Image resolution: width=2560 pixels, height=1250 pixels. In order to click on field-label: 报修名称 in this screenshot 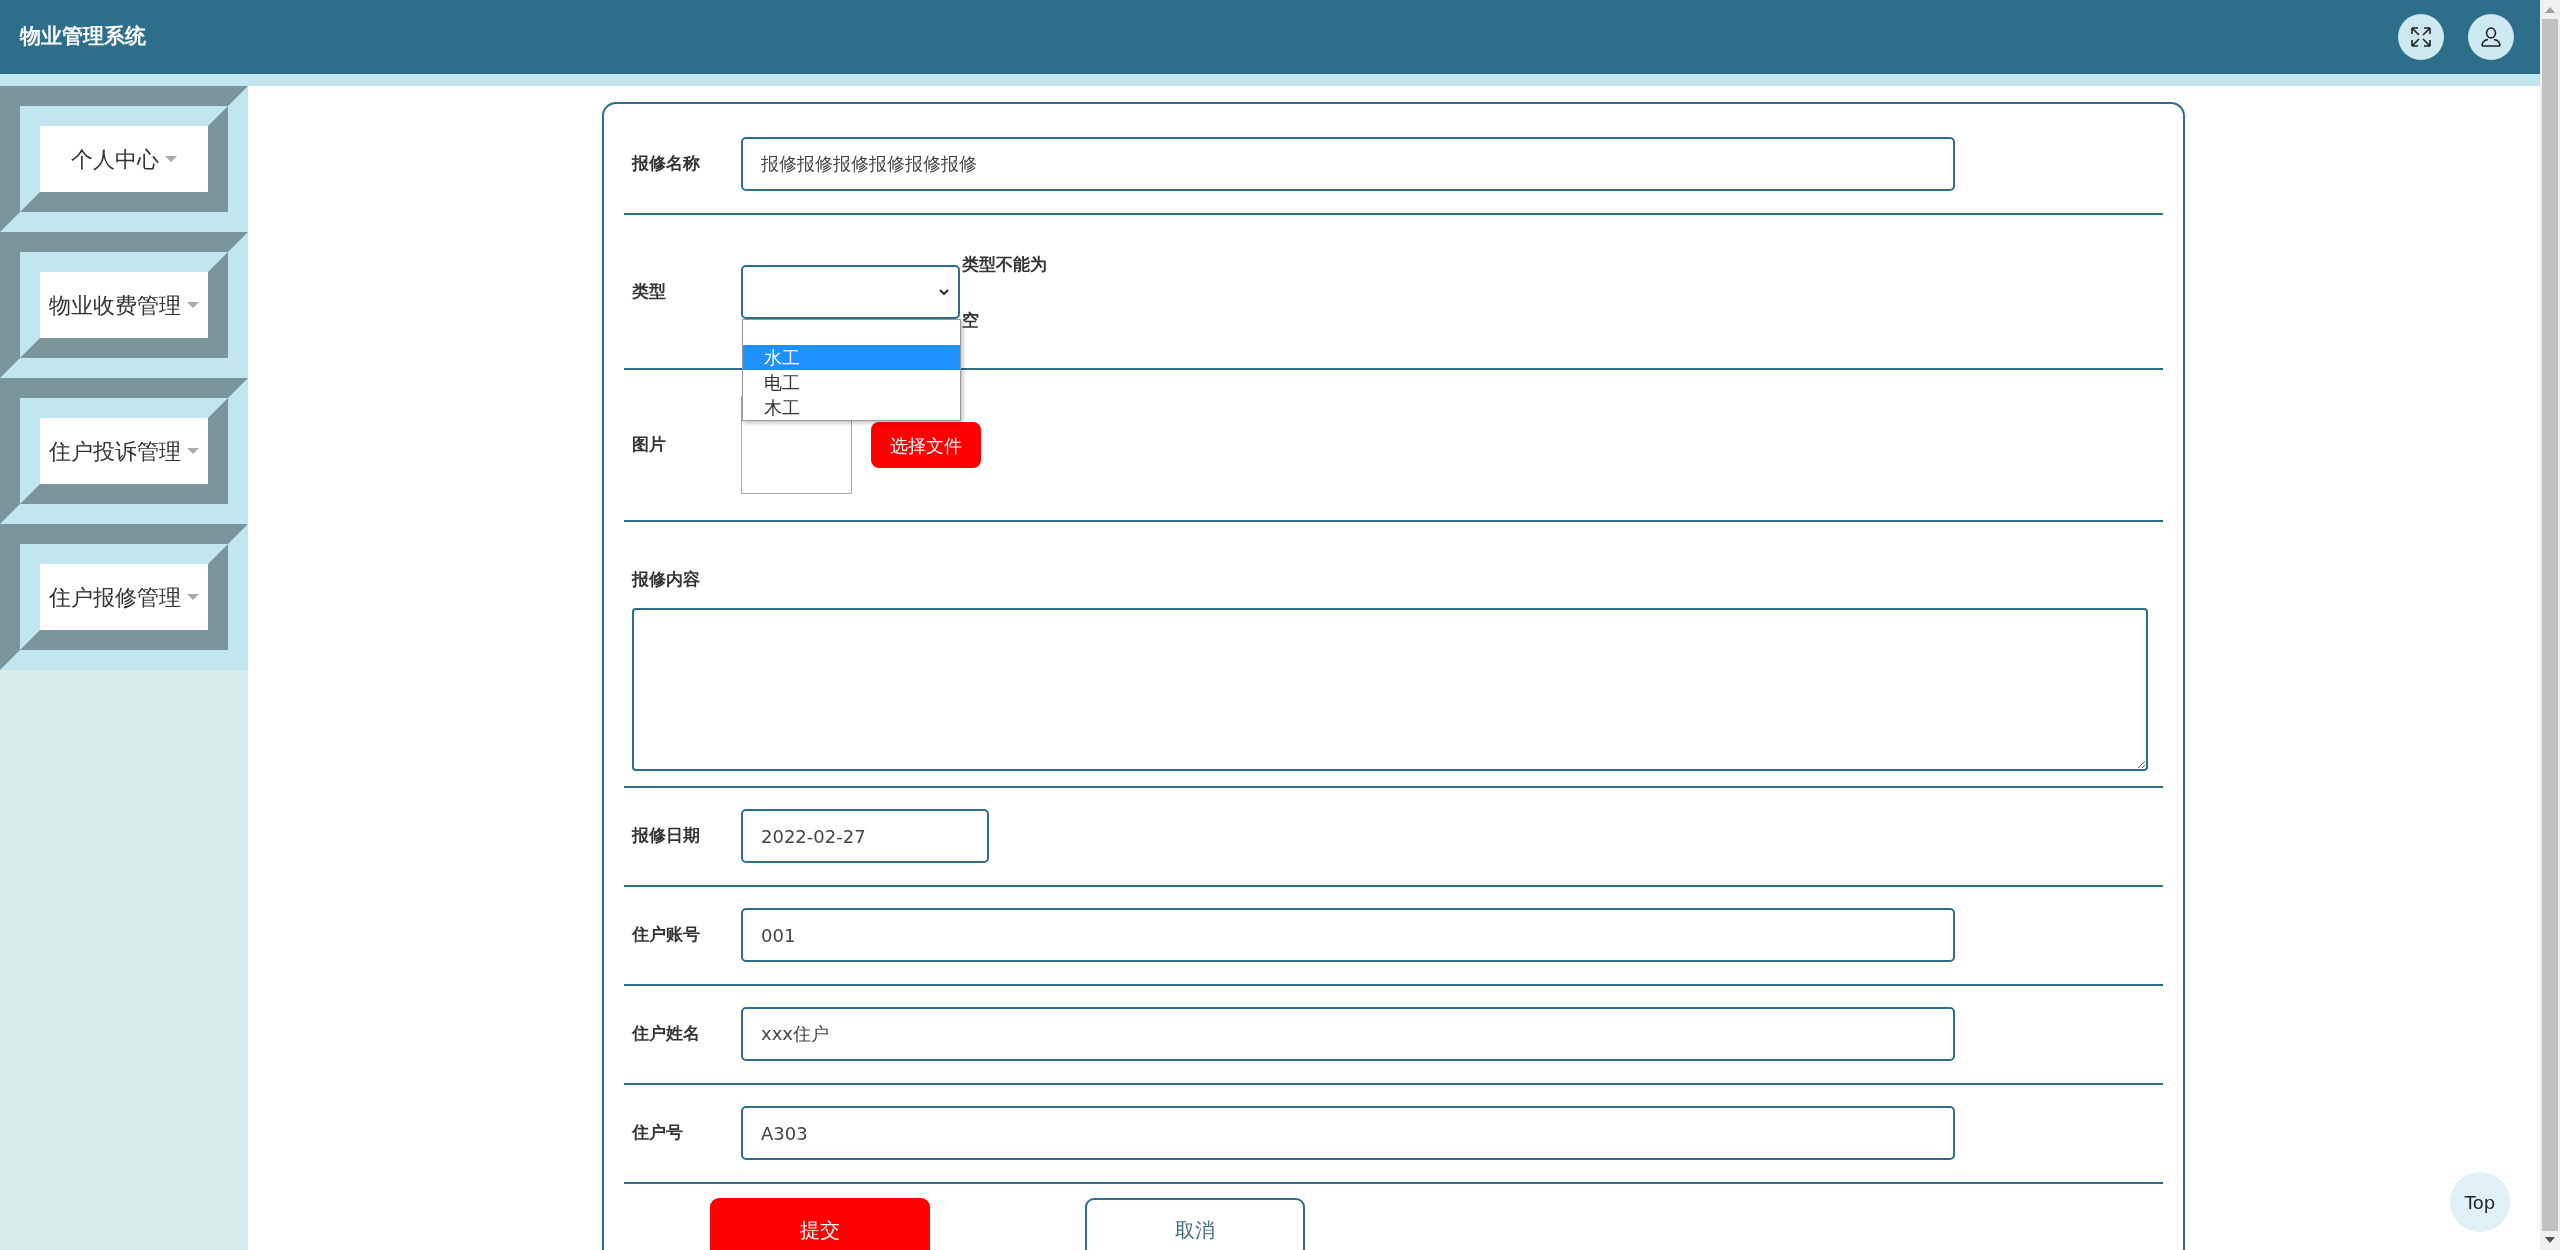, I will do `click(666, 164)`.